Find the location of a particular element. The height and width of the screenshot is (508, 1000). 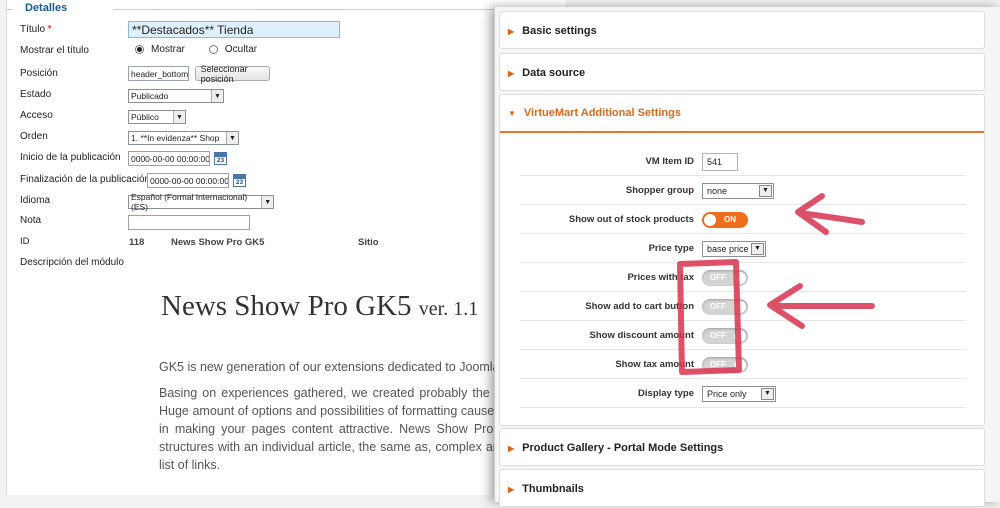

highlight-box is located at coordinates (709, 317).